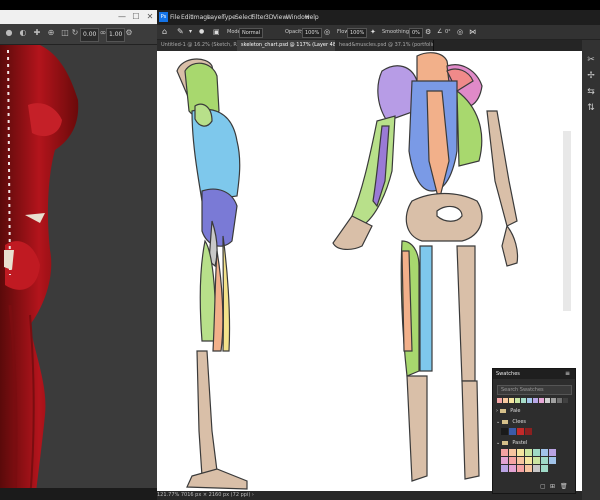 The height and width of the screenshot is (500, 600). What do you see at coordinates (534, 411) in the screenshot?
I see `swatch-group-pale: › Pale` at bounding box center [534, 411].